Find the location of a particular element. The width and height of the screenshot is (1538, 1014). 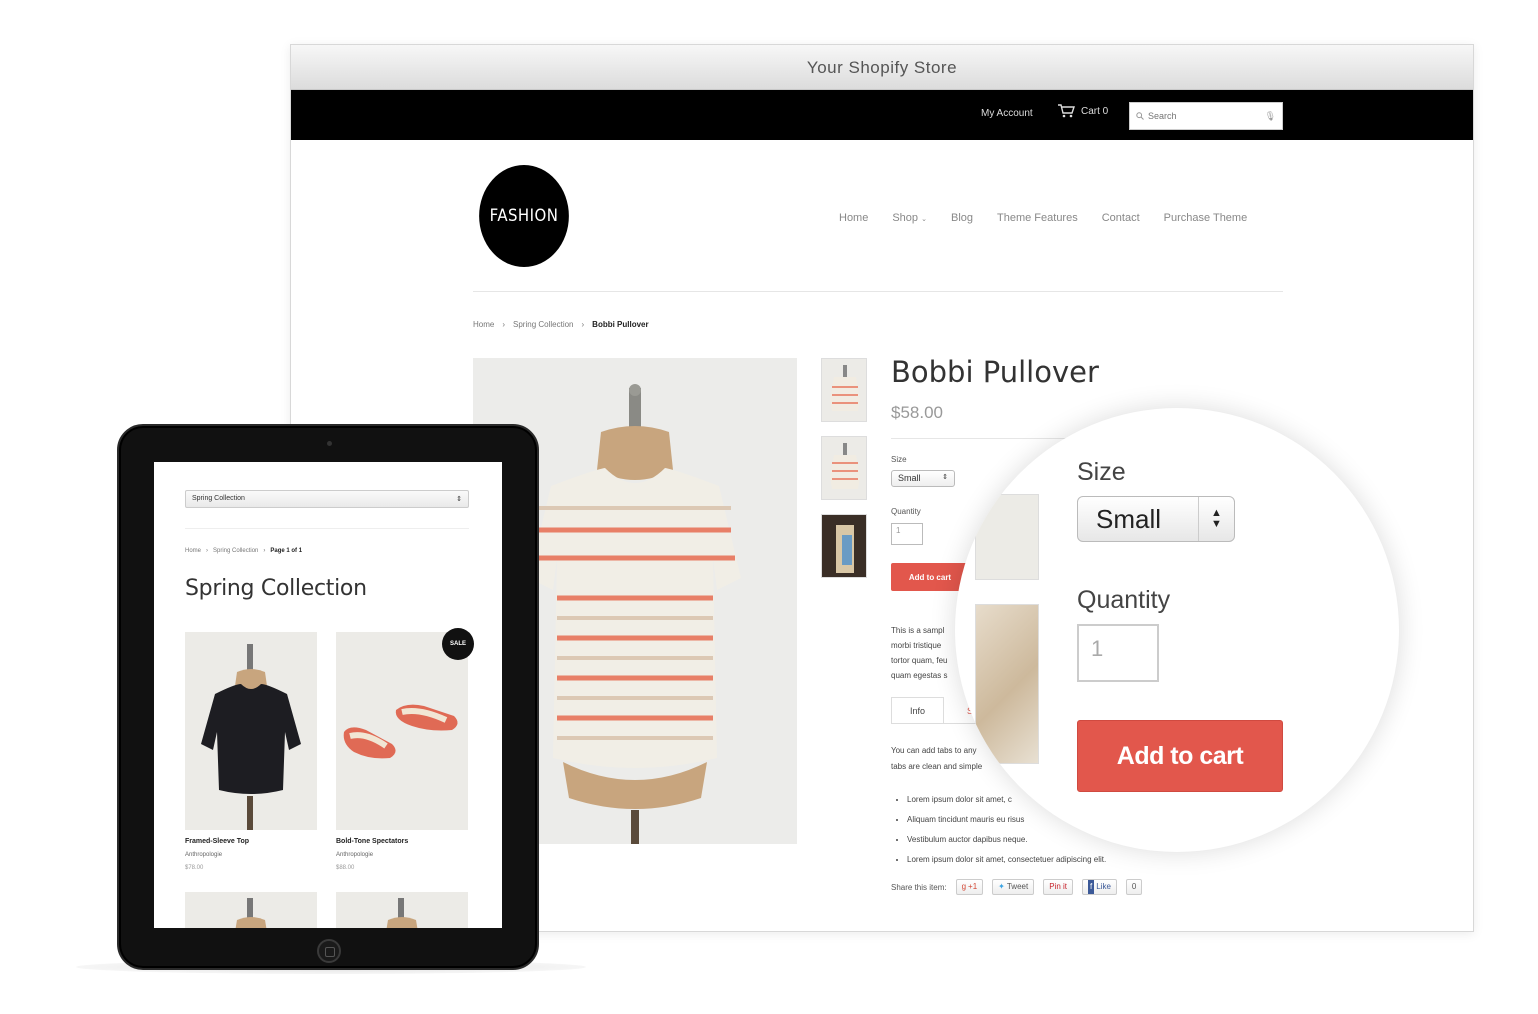

store-logo: FASHION is located at coordinates (524, 216).